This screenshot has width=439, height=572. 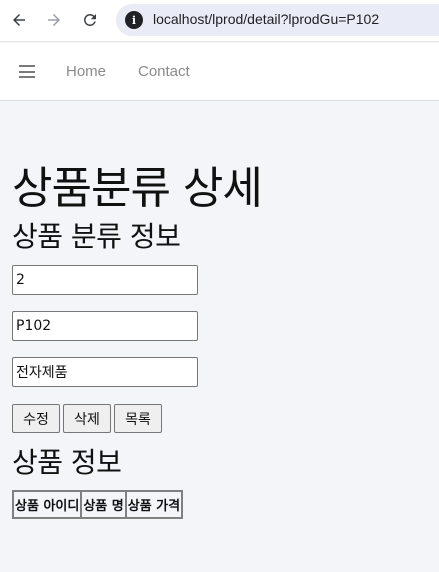 What do you see at coordinates (105, 326) in the screenshot?
I see `category-code-field` at bounding box center [105, 326].